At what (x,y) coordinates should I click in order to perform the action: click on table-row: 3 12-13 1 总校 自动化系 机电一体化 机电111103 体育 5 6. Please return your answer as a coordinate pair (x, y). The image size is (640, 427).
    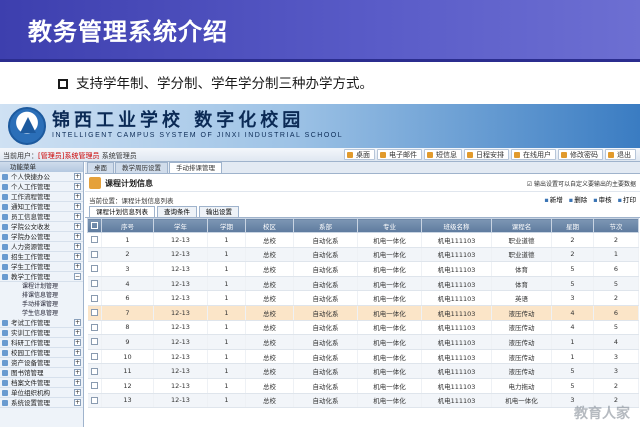
    Looking at the image, I should click on (363, 269).